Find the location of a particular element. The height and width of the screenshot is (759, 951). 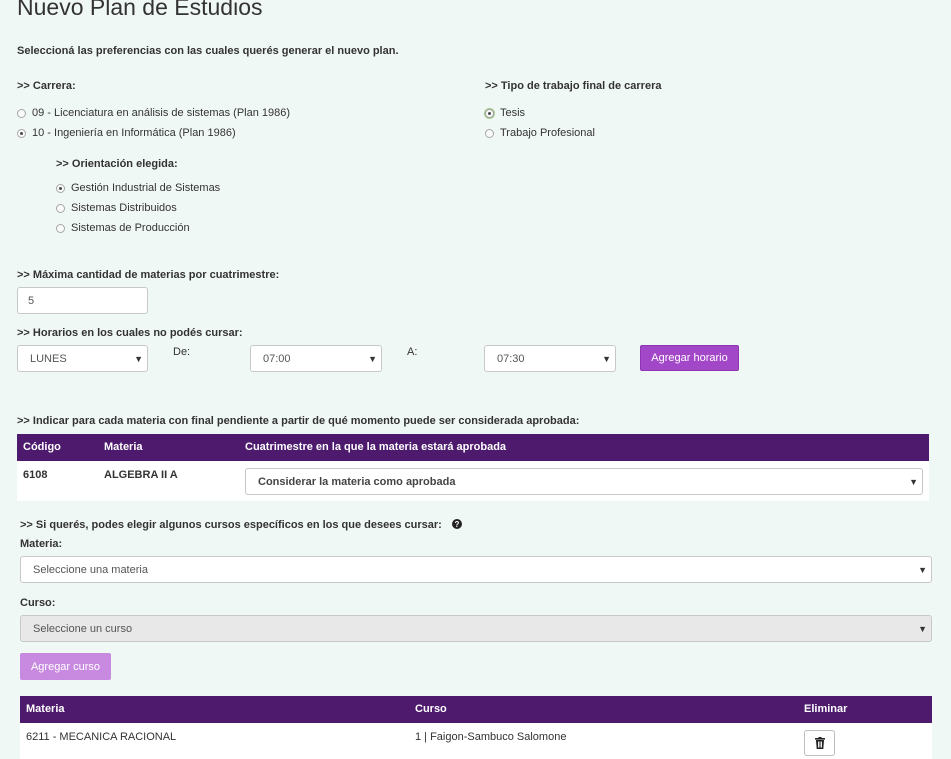

day-select-value: LUNES is located at coordinates (48, 358).